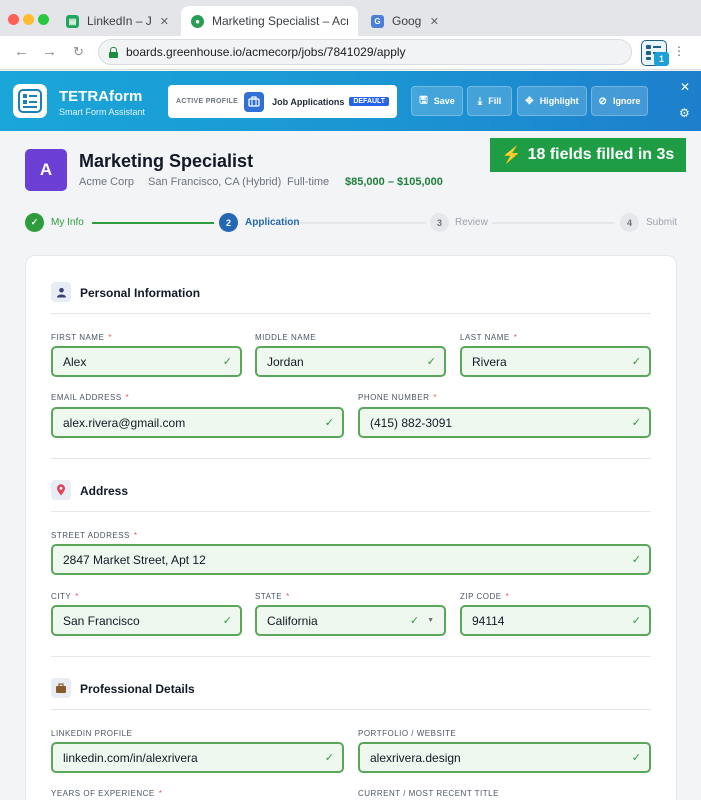  I want to click on city-field: San Francisco ✓, so click(146, 620).